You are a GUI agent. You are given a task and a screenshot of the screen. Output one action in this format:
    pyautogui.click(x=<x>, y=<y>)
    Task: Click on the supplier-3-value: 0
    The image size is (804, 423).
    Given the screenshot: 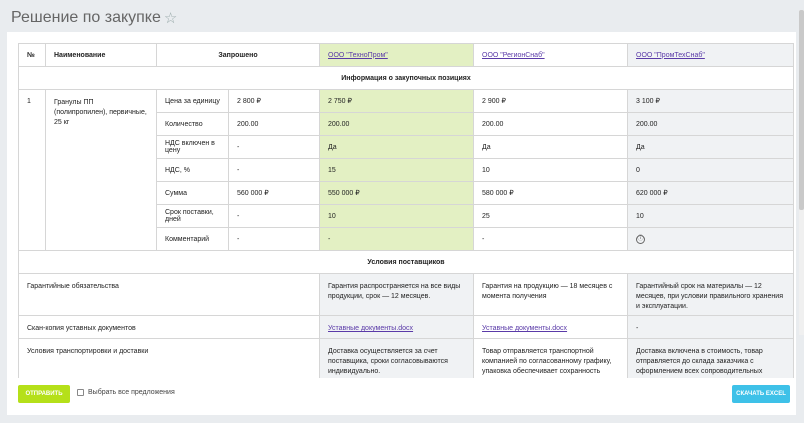 What is the action you would take?
    pyautogui.click(x=711, y=170)
    